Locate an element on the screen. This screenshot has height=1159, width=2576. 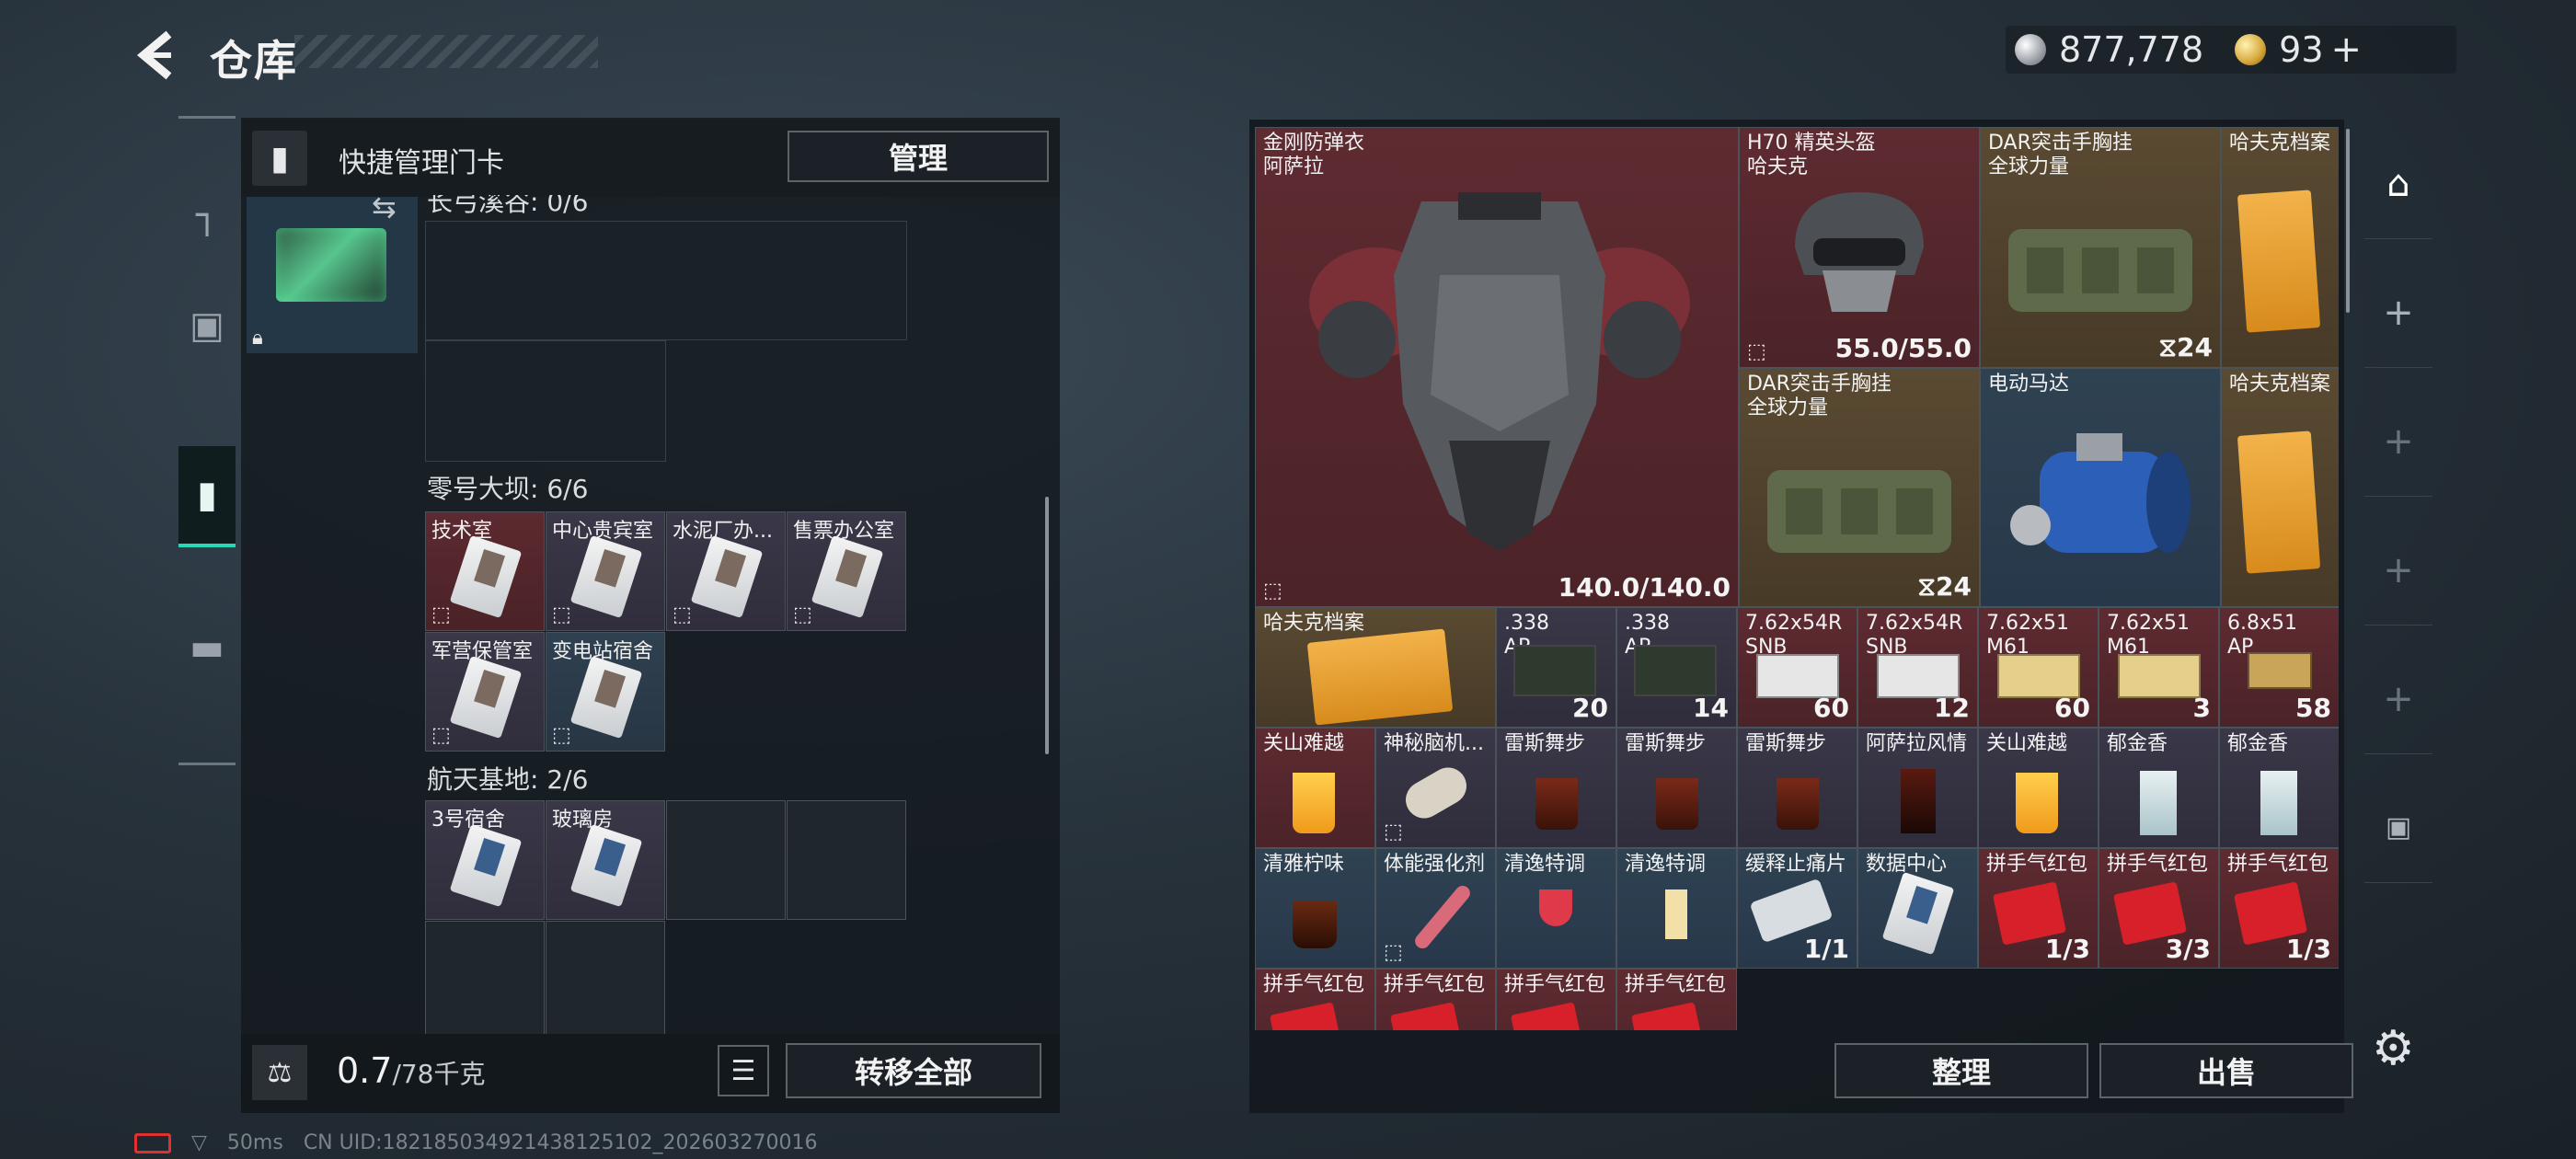
inventory-item-drink: 阿萨拉风情 is located at coordinates (1917, 788).